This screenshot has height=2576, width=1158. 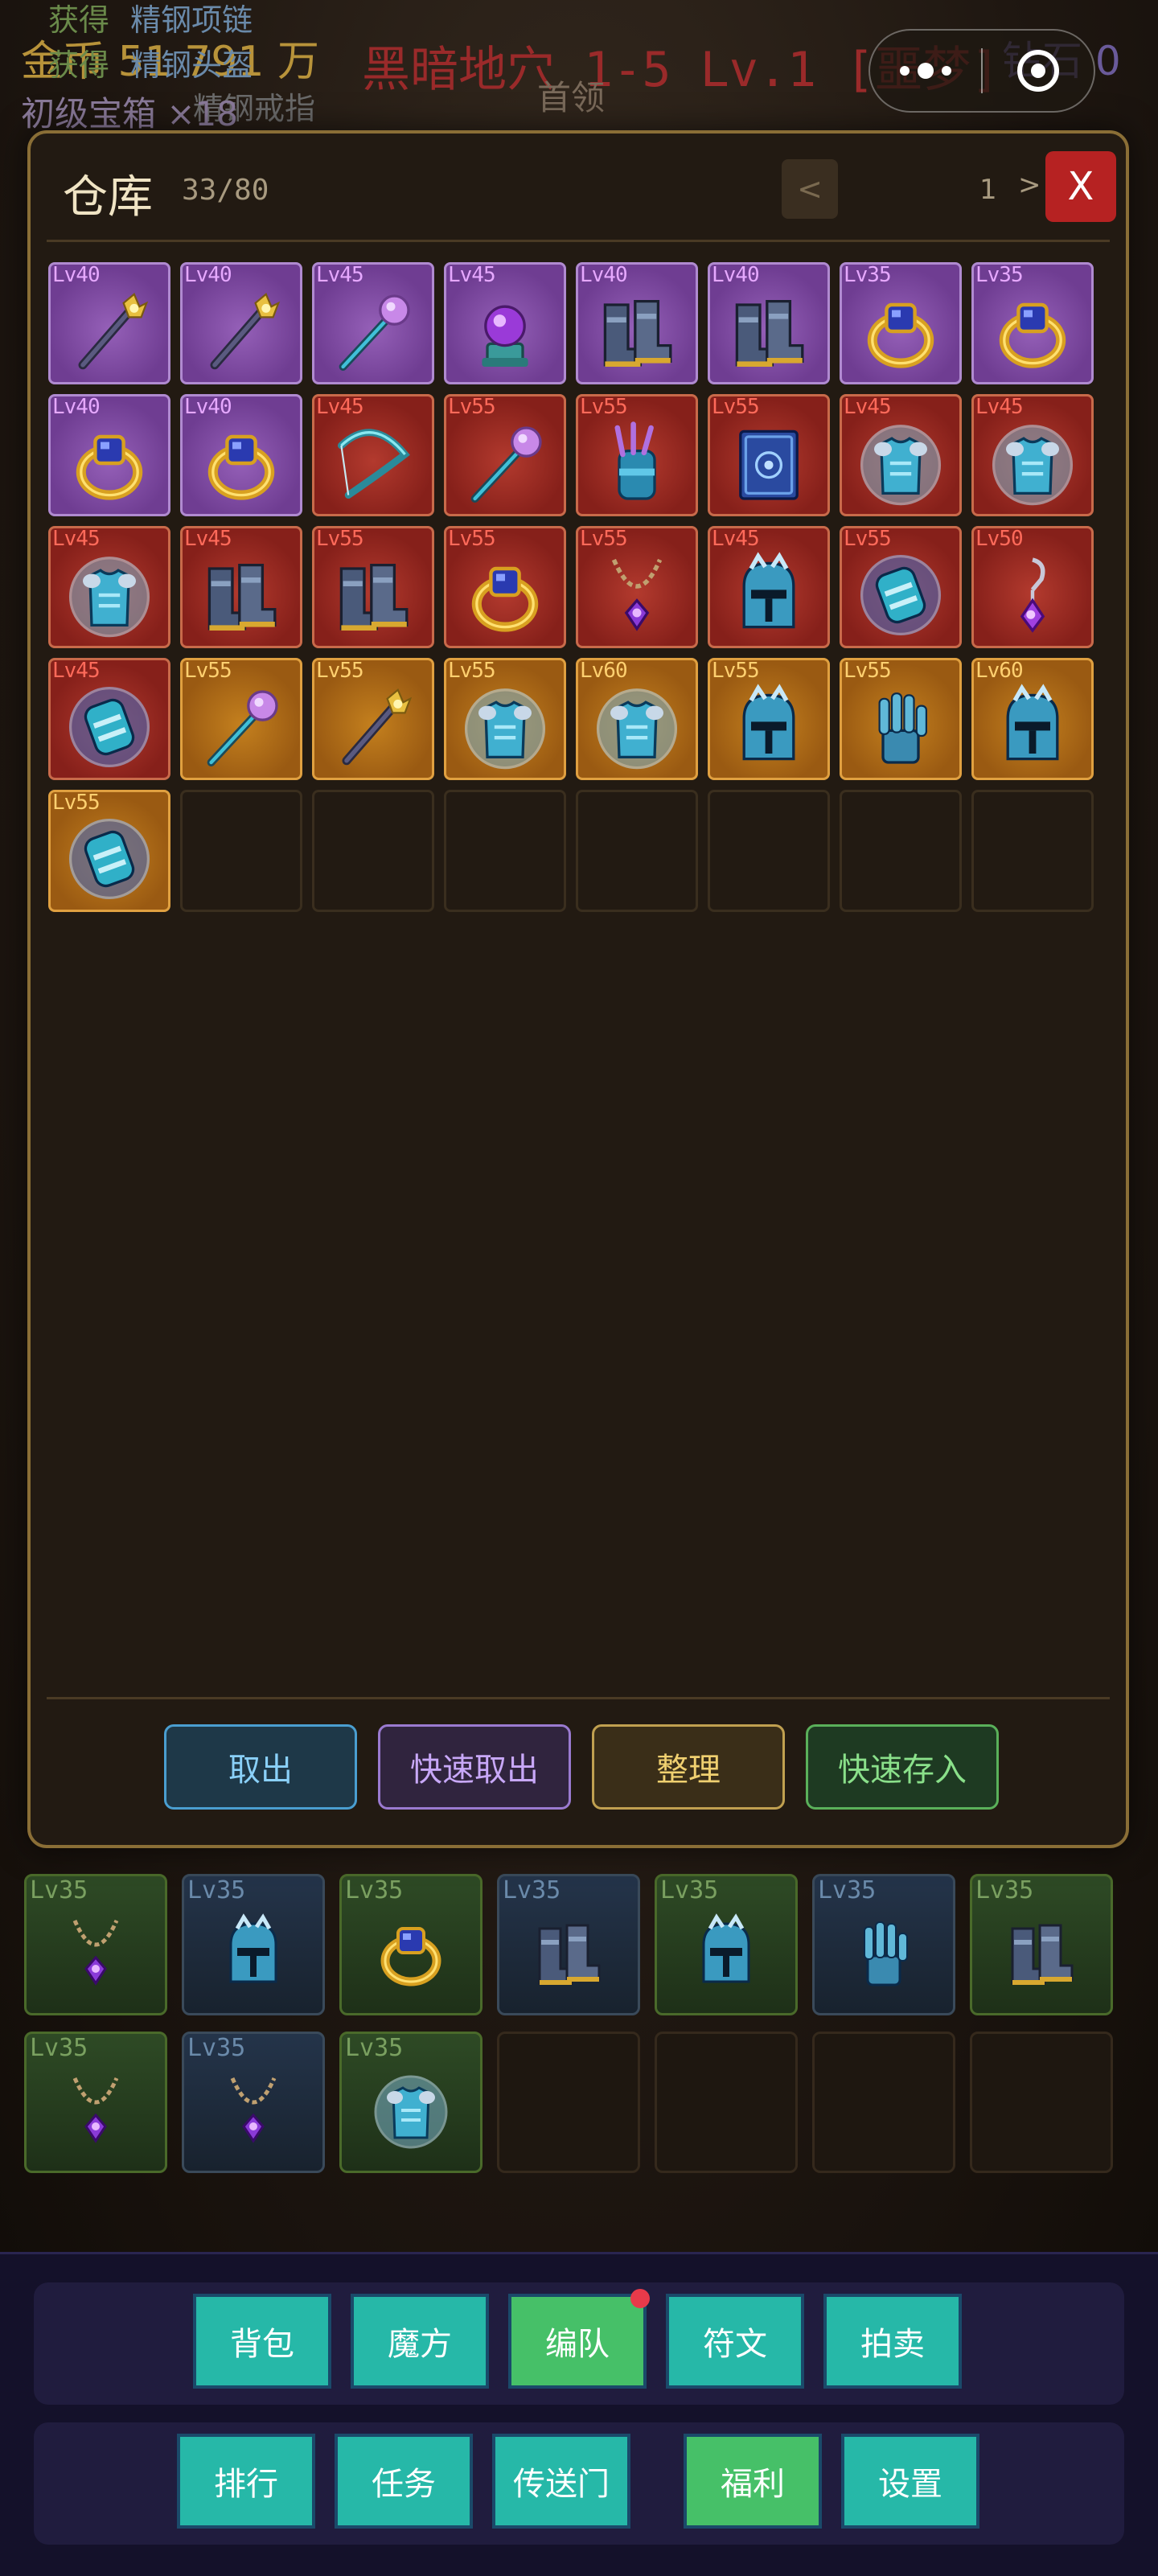 What do you see at coordinates (735, 2341) in the screenshot?
I see `nav-button: 符文` at bounding box center [735, 2341].